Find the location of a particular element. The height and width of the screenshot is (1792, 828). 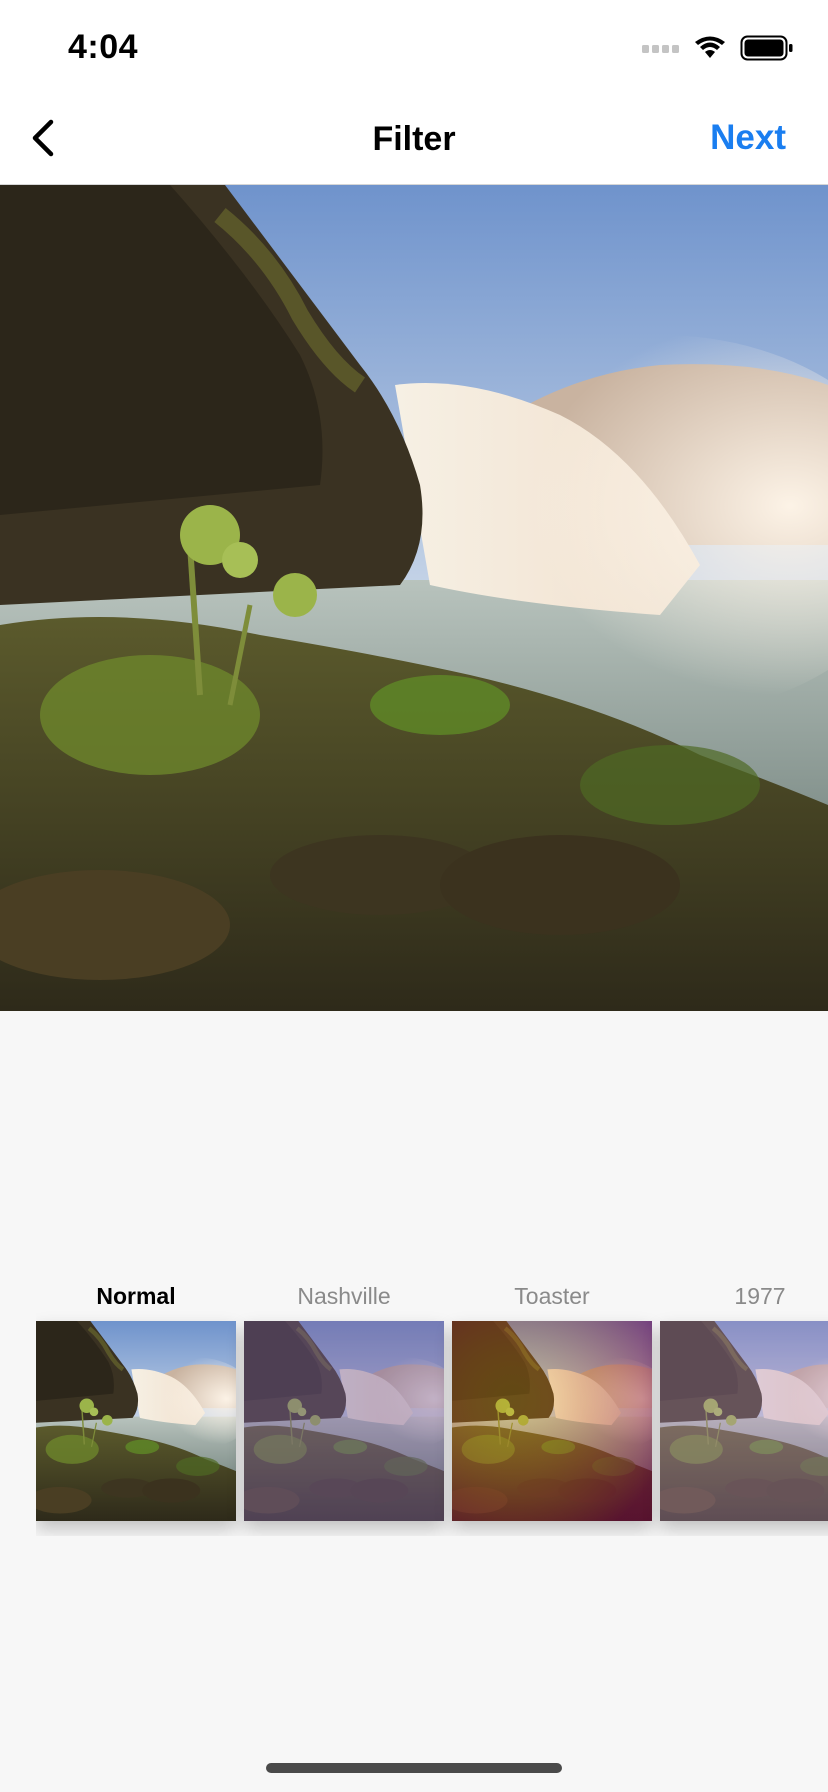

filter-label: Toaster is located at coordinates (552, 1296).